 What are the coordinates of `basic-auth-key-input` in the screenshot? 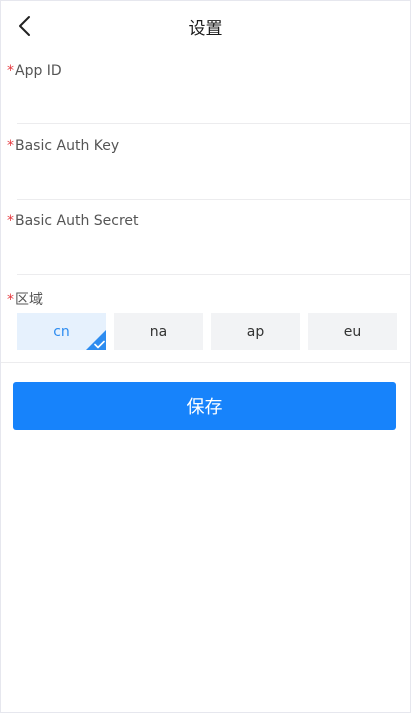 It's located at (212, 179).